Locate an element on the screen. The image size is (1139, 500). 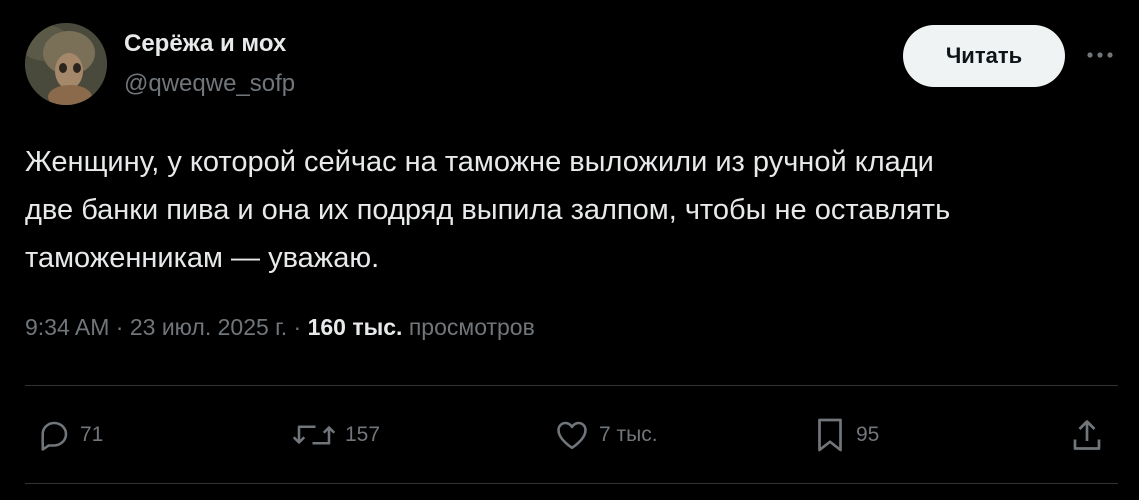
timestamp-time: 9:34 AM is located at coordinates (67, 327).